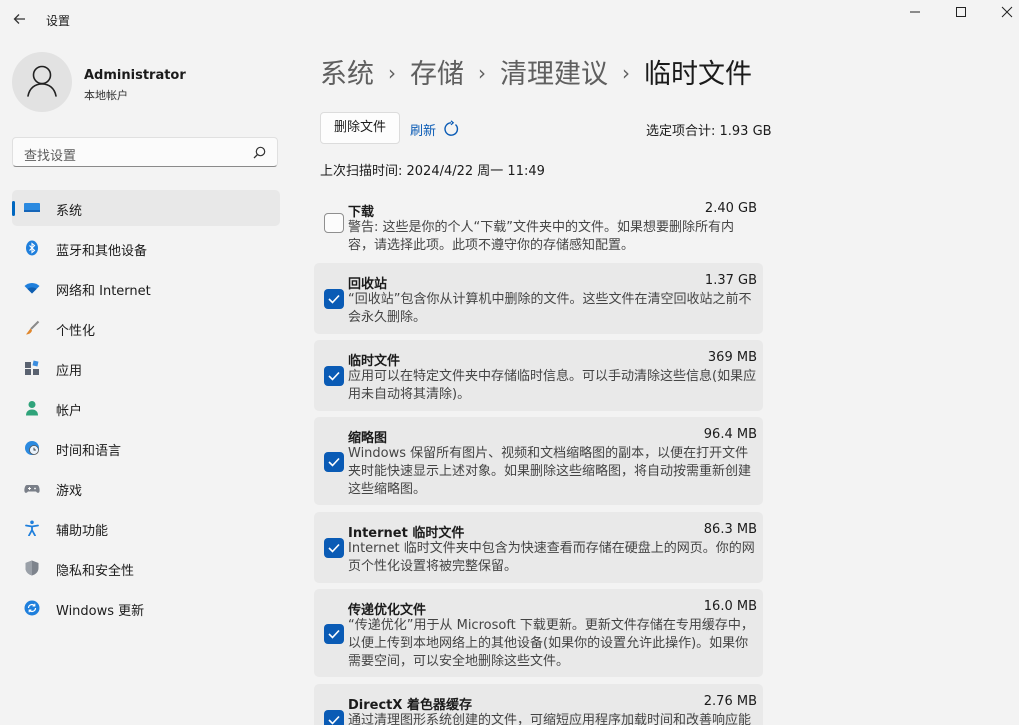 The image size is (1019, 725). I want to click on app-title: 设置, so click(58, 20).